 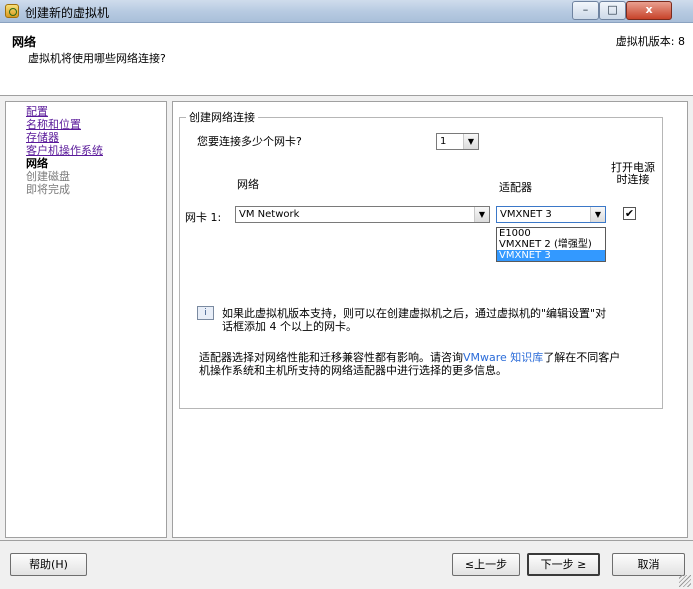 I want to click on nic-count-select: 1 ▼, so click(x=457, y=141).